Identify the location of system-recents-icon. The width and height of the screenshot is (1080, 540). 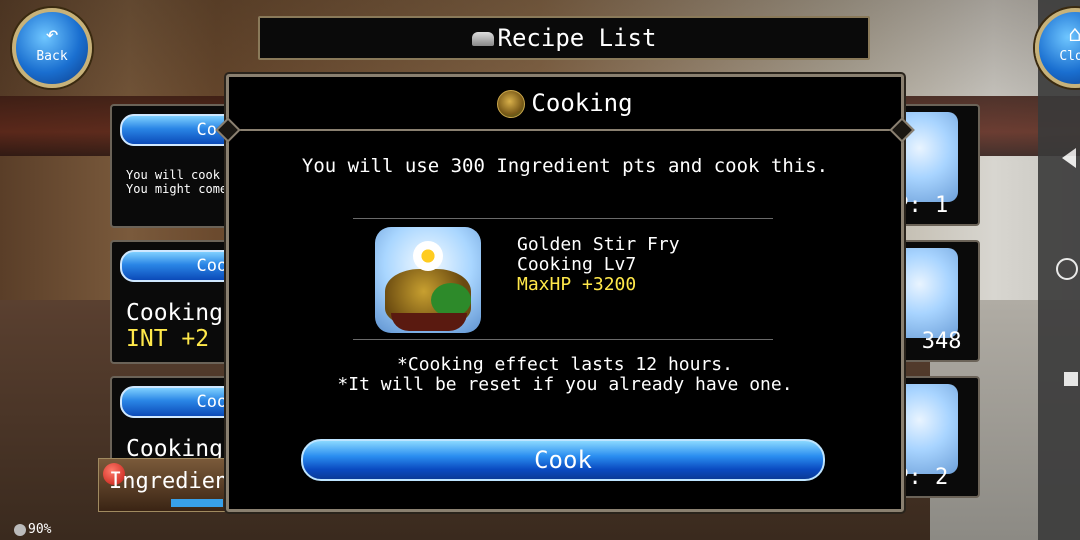
(1071, 379).